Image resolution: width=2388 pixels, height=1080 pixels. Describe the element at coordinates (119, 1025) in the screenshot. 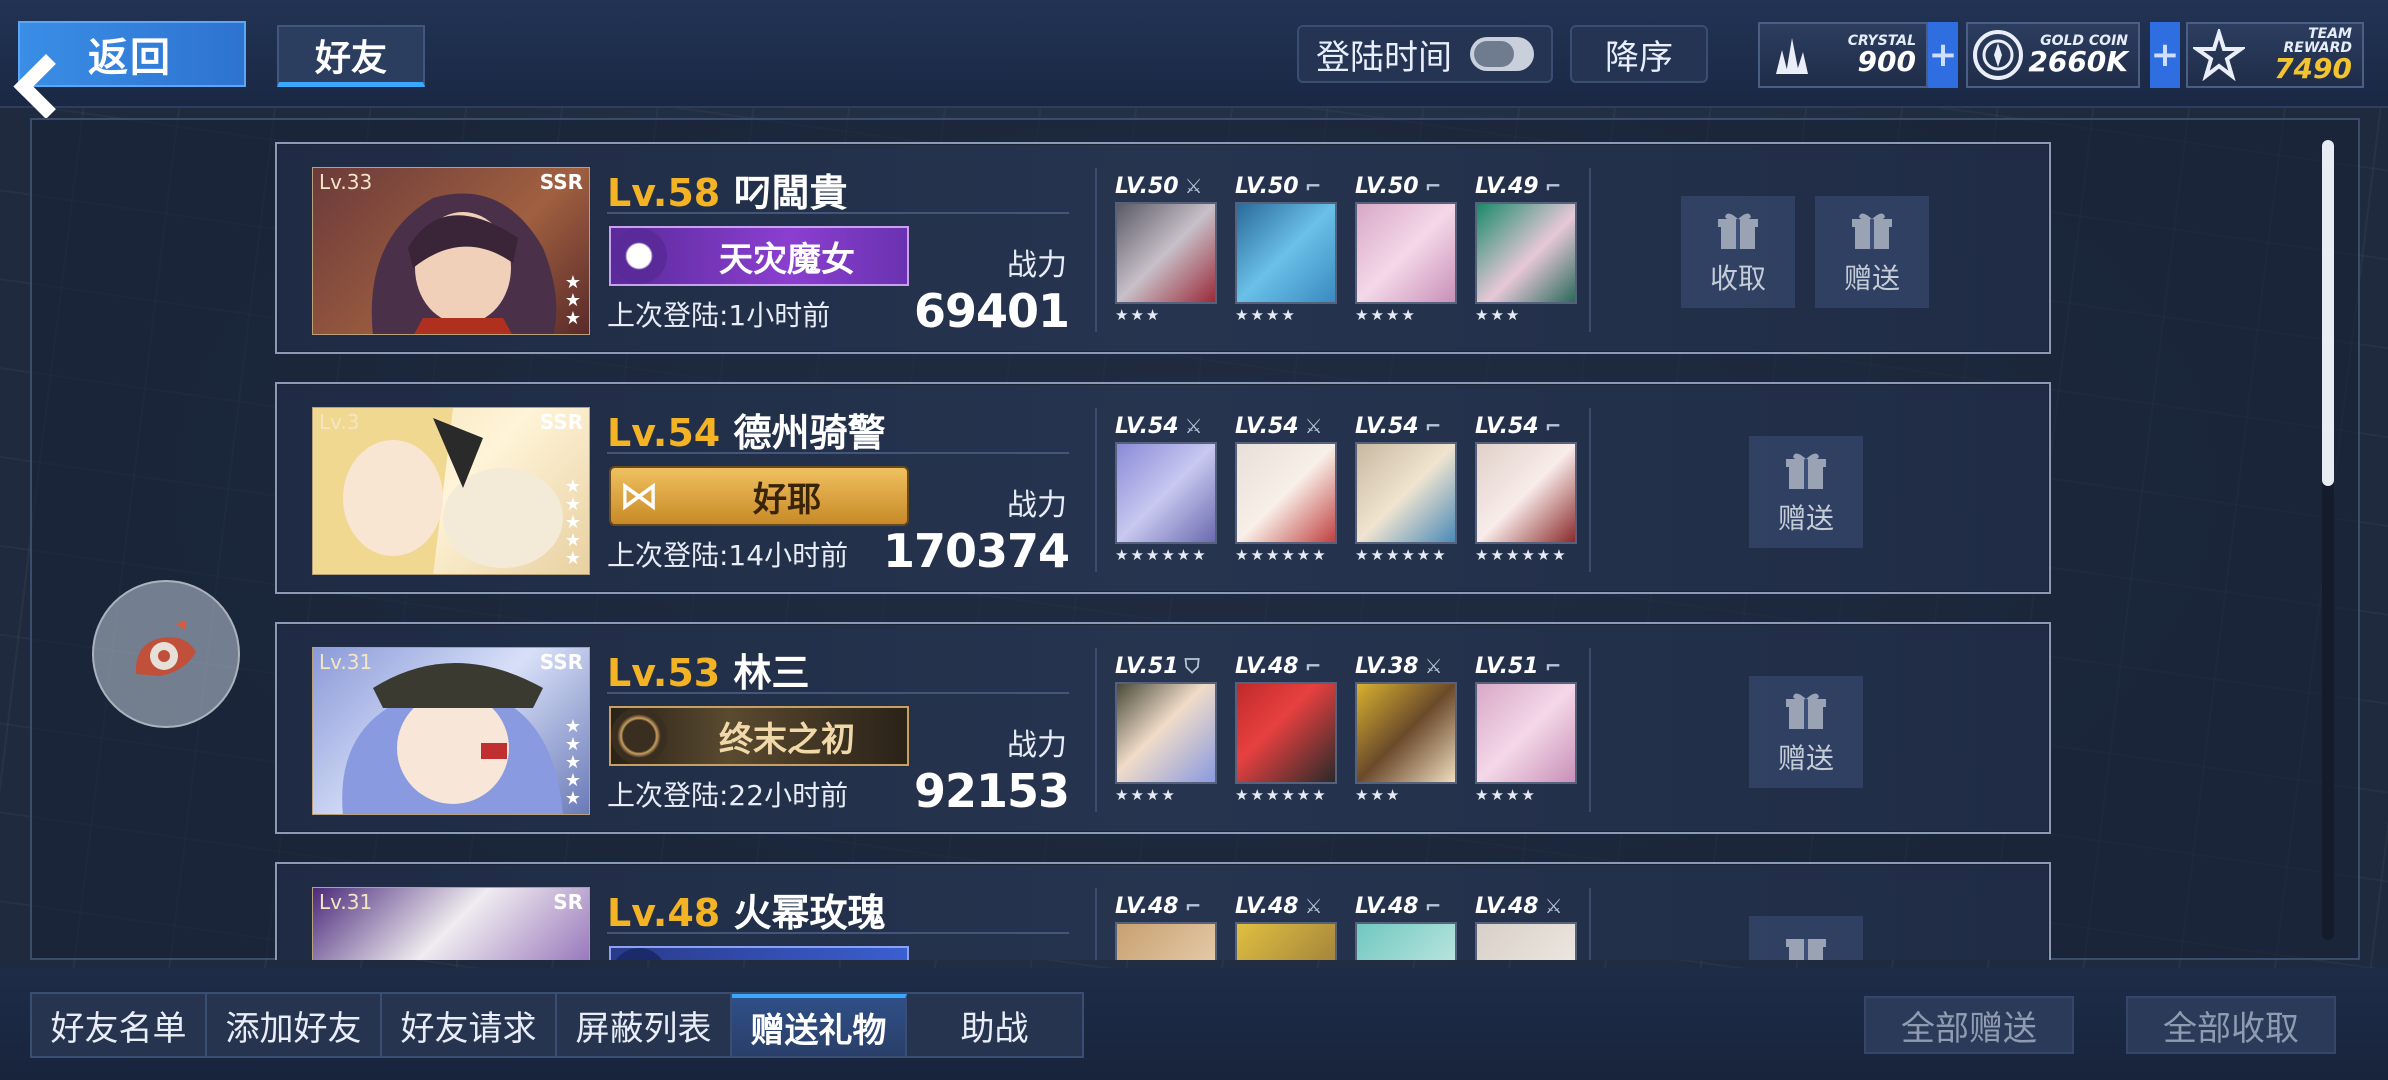

I see `tab-friend-list: 好友名单` at that location.